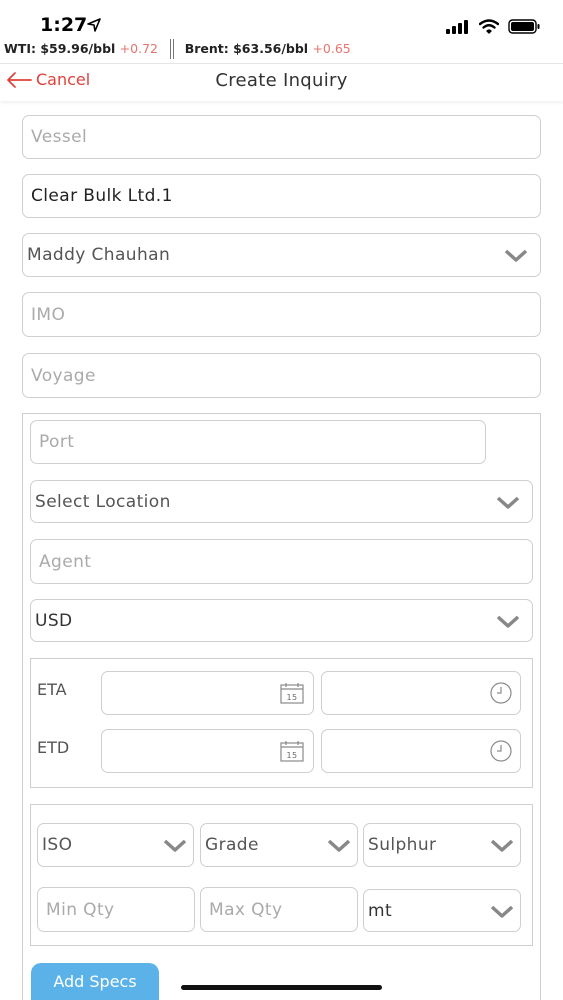 The height and width of the screenshot is (1000, 563). Describe the element at coordinates (138, 48) in the screenshot. I see `wti-change: +0.72` at that location.